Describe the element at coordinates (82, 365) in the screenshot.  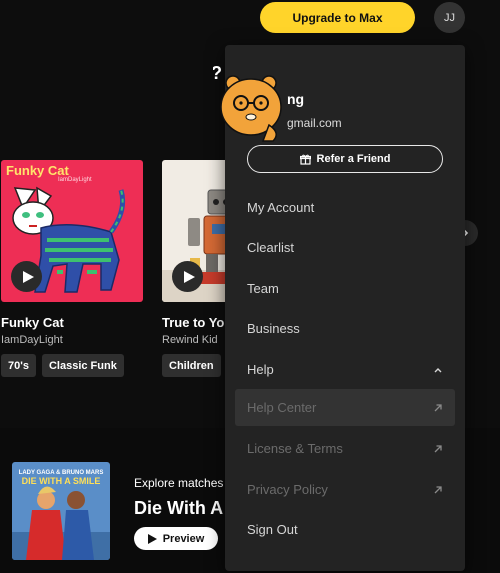
I see `tag: Classic Funk` at that location.